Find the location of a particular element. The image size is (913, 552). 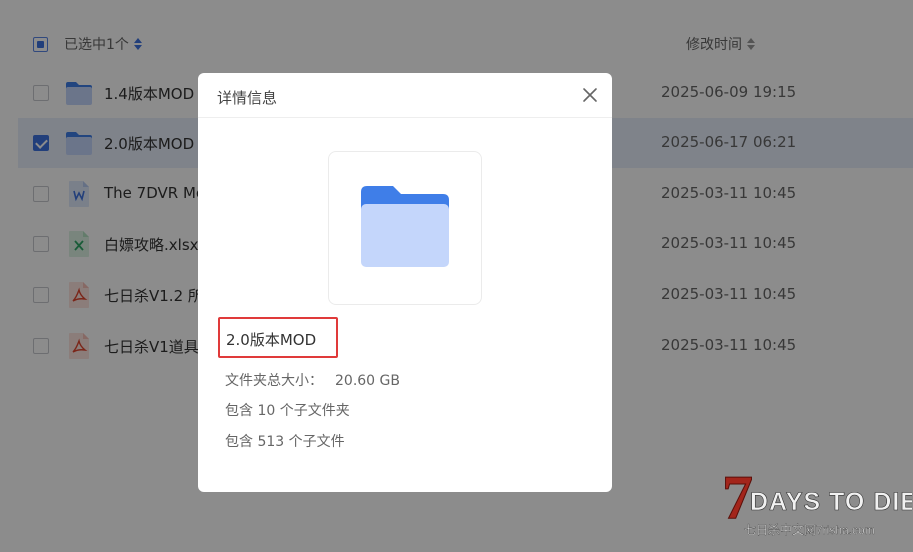

total-size-label: 文件夹总大小： is located at coordinates (274, 381).